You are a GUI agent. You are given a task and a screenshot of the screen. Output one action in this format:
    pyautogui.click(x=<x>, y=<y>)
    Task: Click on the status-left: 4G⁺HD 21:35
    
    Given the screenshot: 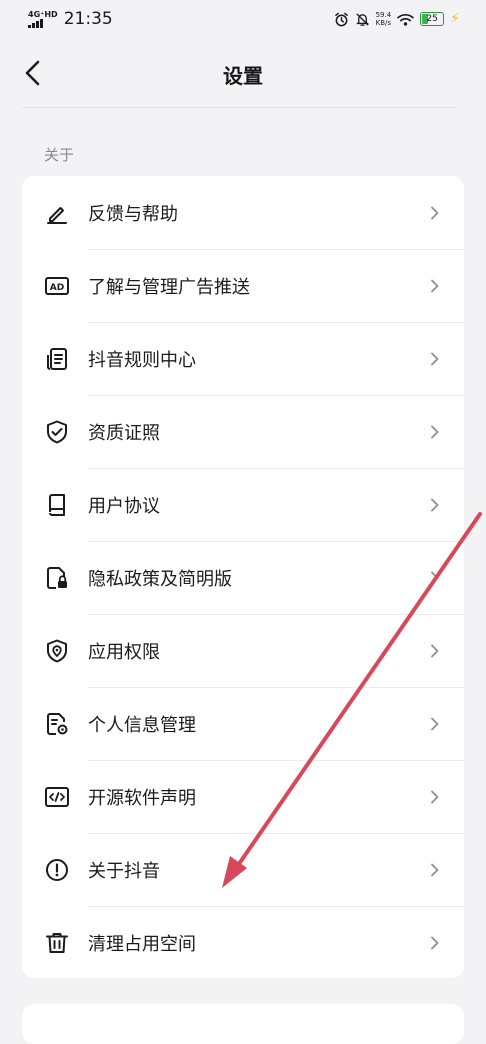 What is the action you would take?
    pyautogui.click(x=70, y=19)
    